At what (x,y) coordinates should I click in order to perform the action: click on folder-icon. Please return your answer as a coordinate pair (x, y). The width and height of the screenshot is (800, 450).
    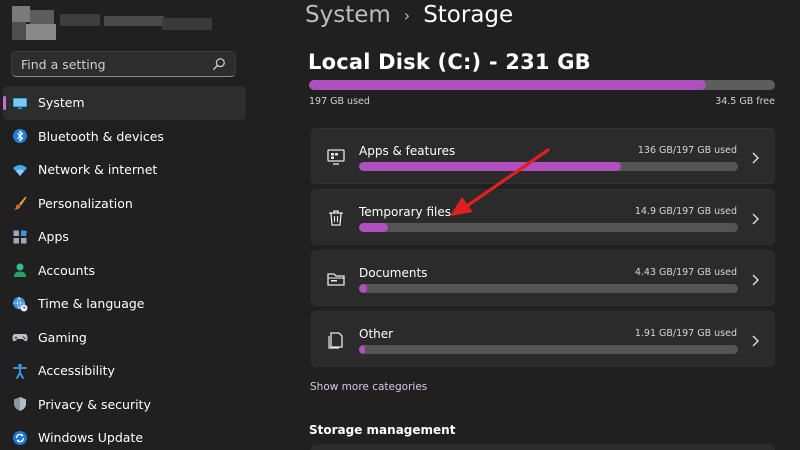
    Looking at the image, I should click on (336, 279).